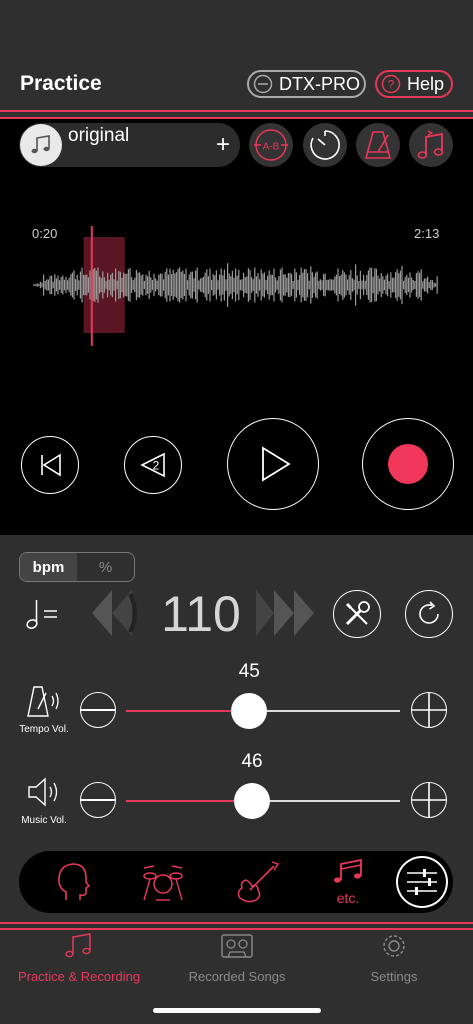 The width and height of the screenshot is (473, 1024). Describe the element at coordinates (48, 567) in the screenshot. I see `bpm-mode-button: bpm` at that location.